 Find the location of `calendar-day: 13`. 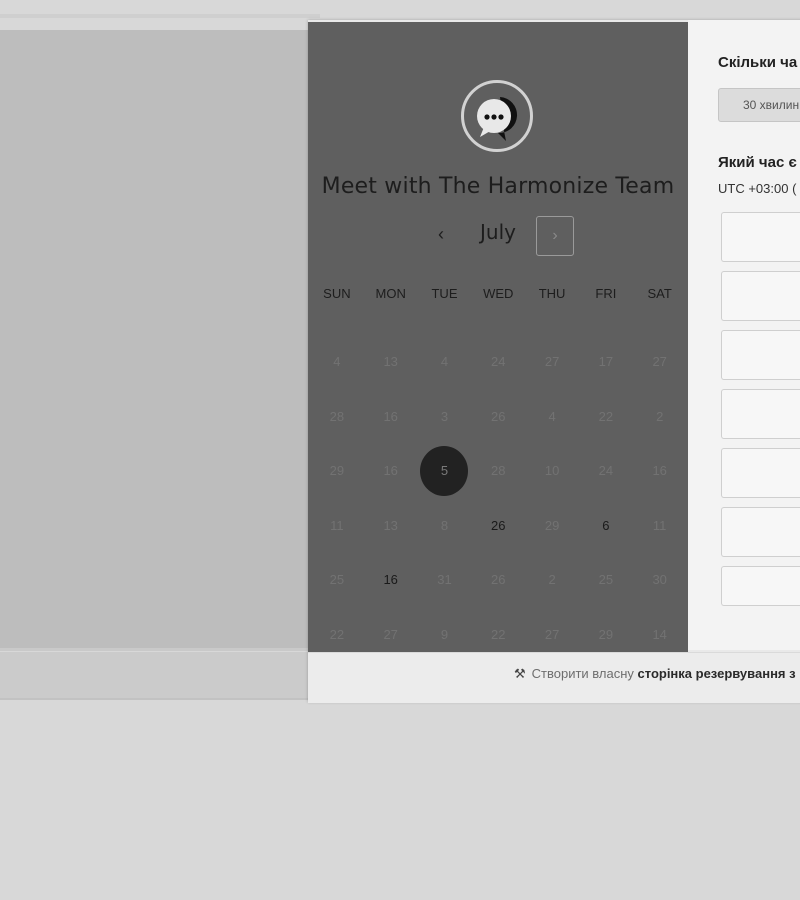

calendar-day: 13 is located at coordinates (391, 530).